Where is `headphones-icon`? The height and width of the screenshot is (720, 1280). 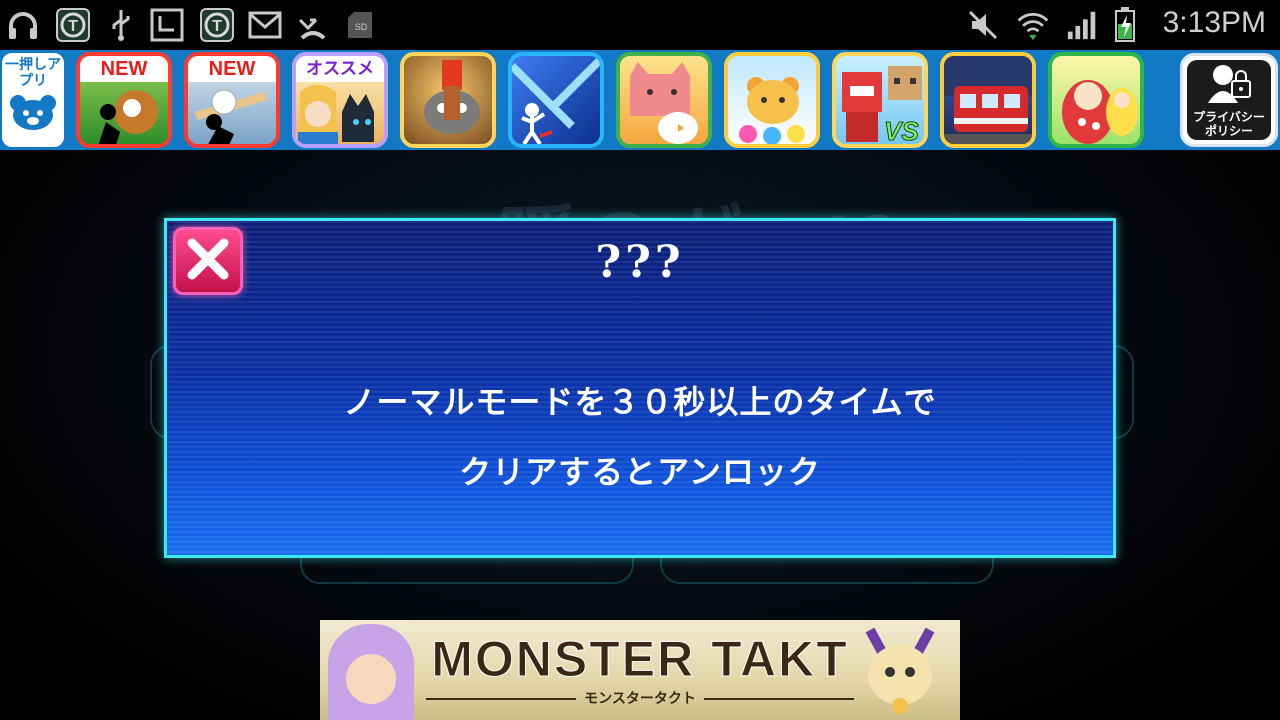
headphones-icon is located at coordinates (23, 25).